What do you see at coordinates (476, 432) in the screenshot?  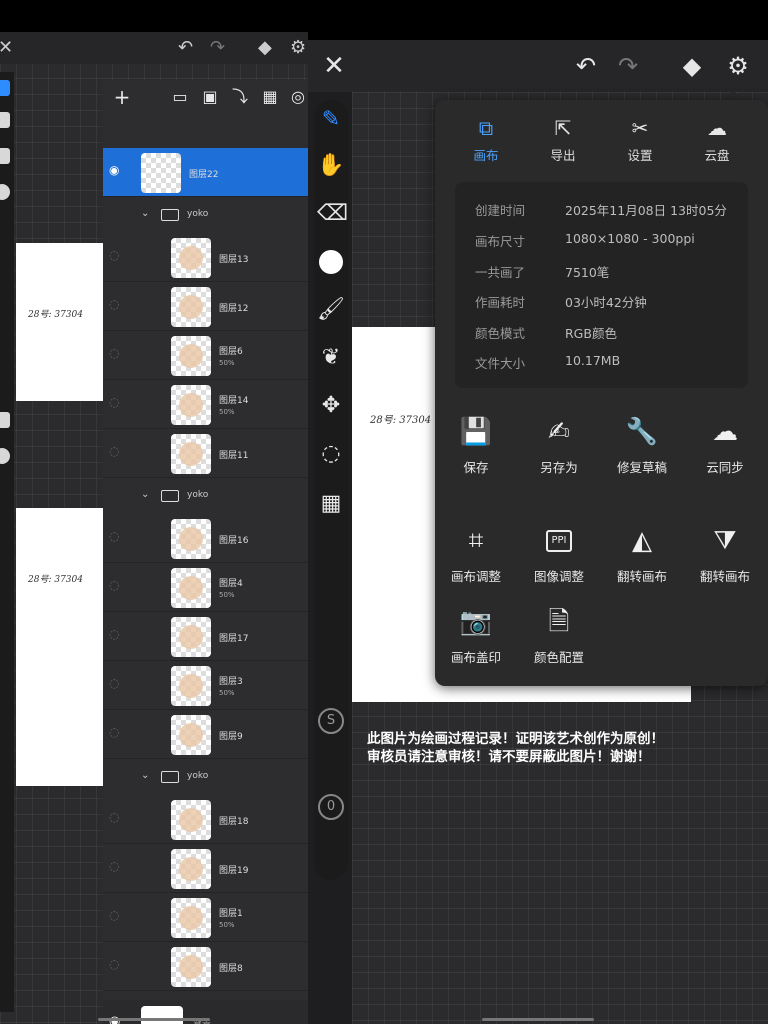 I see `save-icon: 💾` at bounding box center [476, 432].